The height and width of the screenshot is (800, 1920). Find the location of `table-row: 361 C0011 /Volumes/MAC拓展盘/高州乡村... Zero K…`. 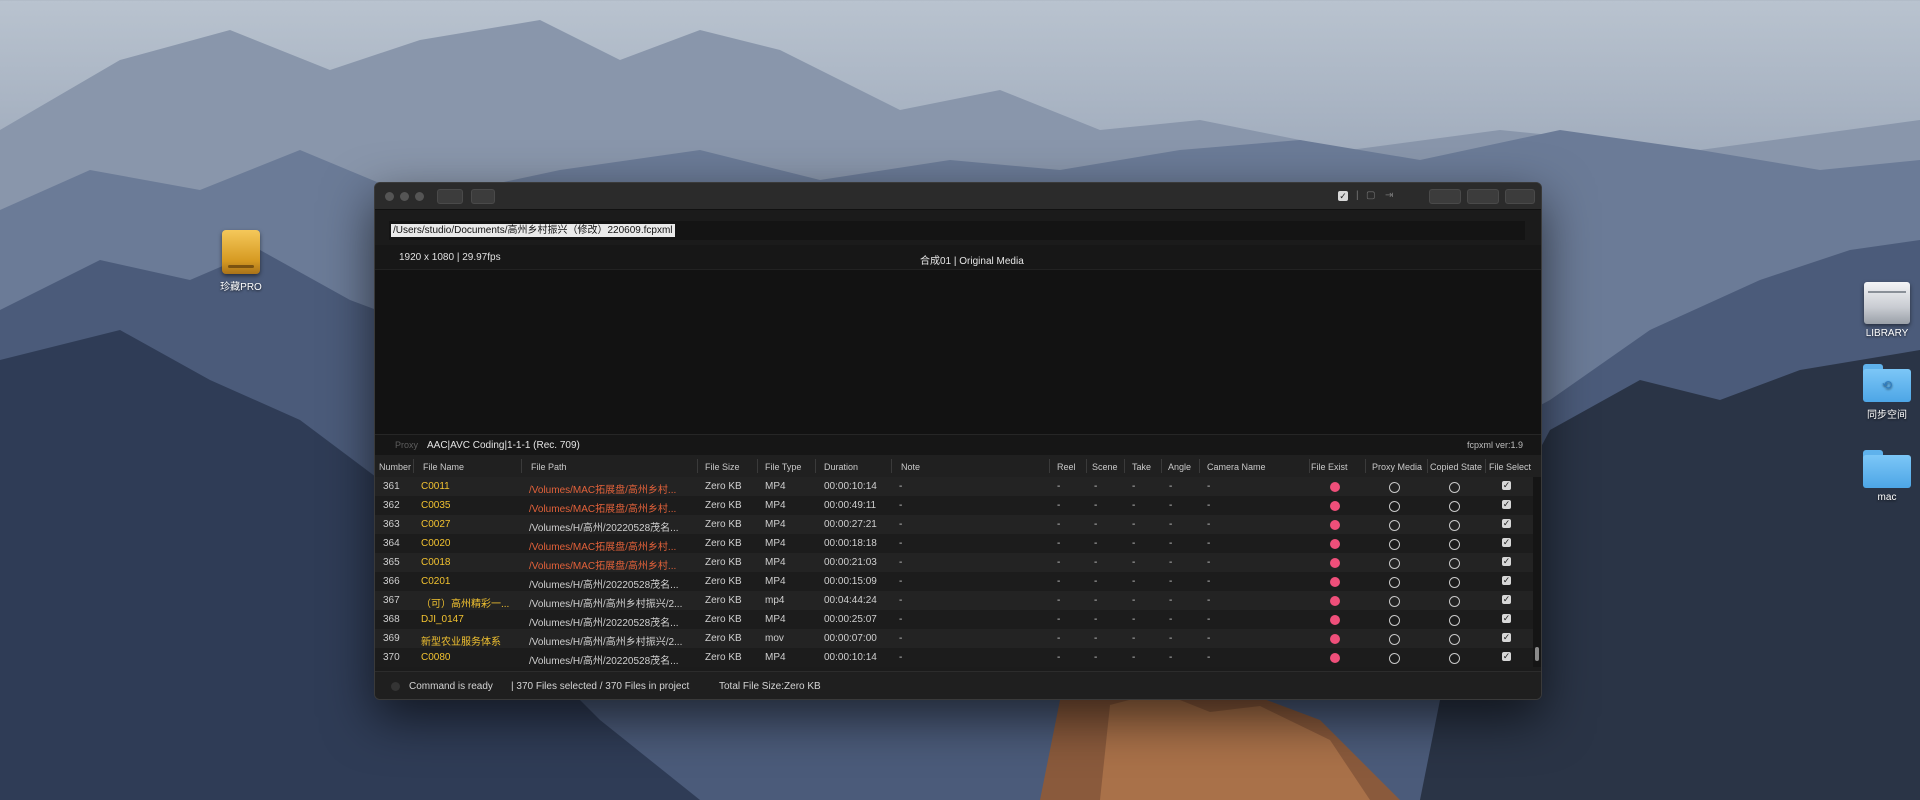

table-row: 361 C0011 /Volumes/MAC拓展盘/高州乡村... Zero K… is located at coordinates (954, 486).